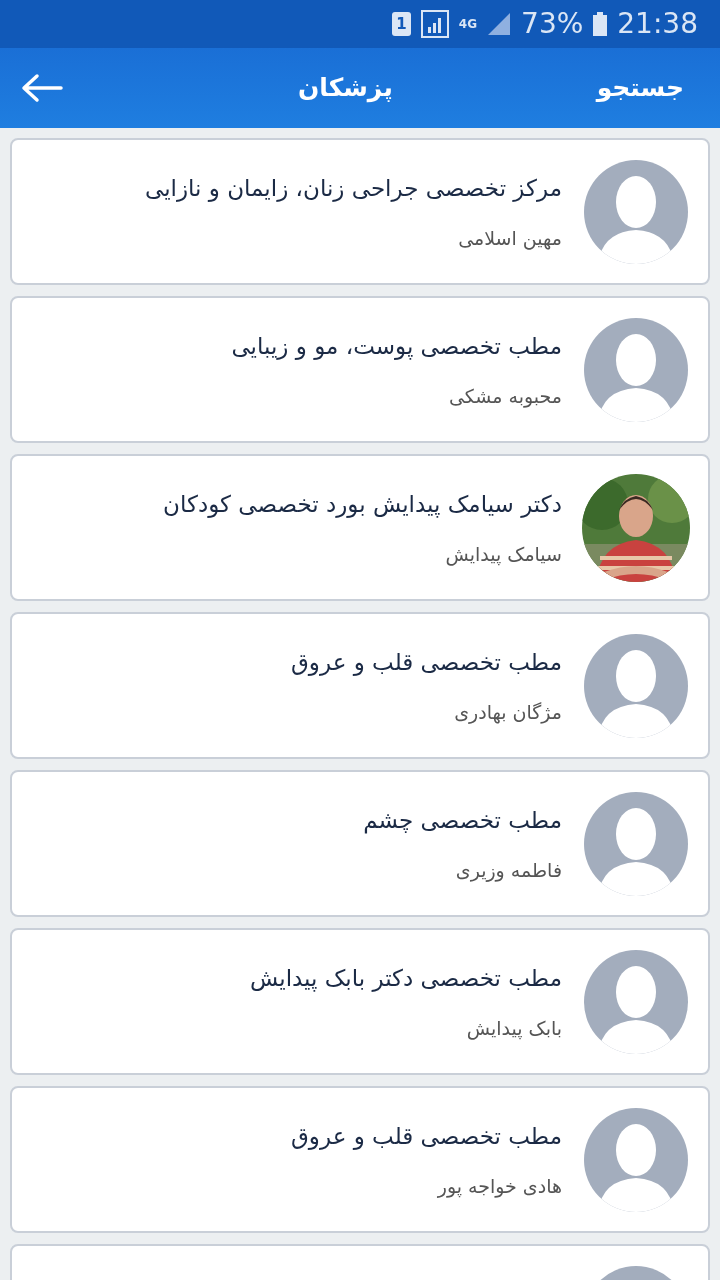  What do you see at coordinates (505, 396) in the screenshot?
I see `doctor-name: محبوبه مشکی` at bounding box center [505, 396].